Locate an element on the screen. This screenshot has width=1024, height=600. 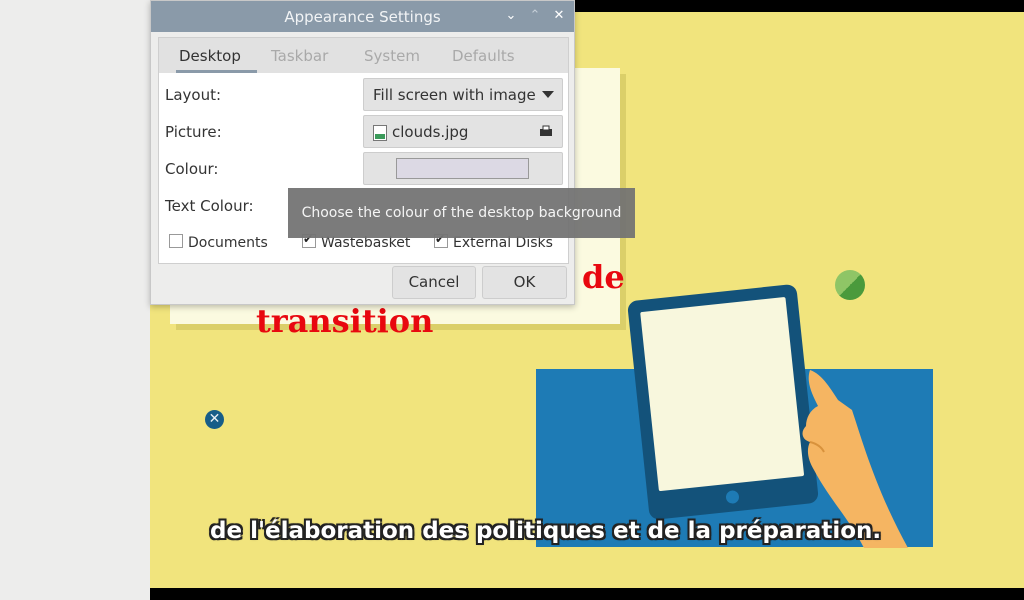
colour-label: Colour: is located at coordinates (192, 169).